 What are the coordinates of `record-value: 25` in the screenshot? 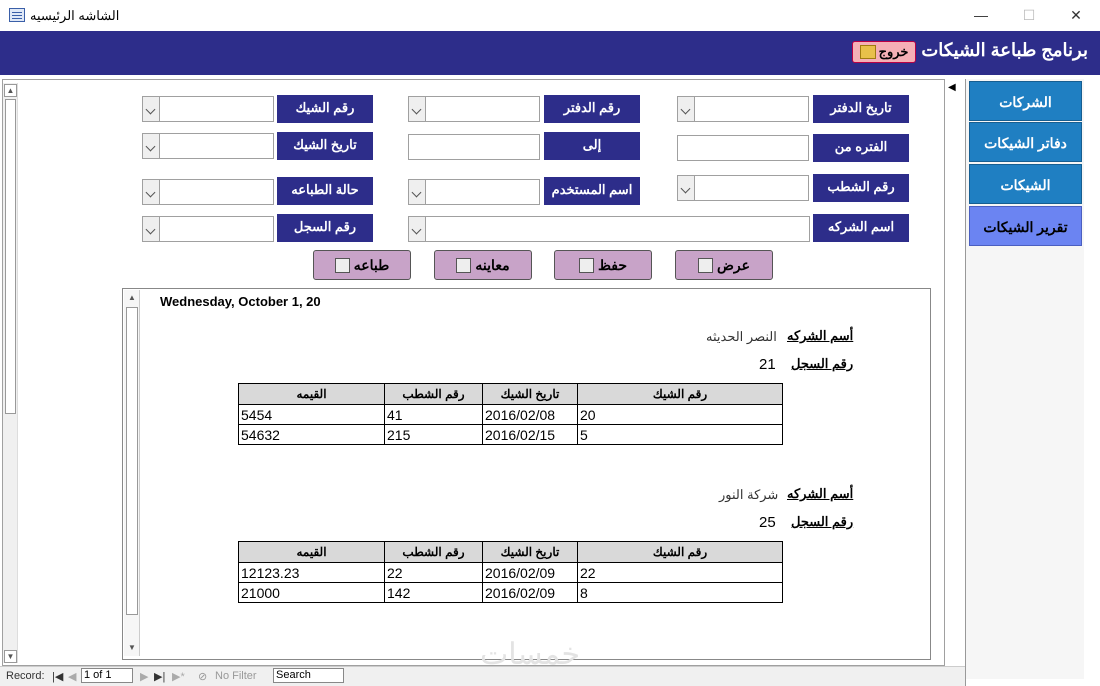 It's located at (767, 522).